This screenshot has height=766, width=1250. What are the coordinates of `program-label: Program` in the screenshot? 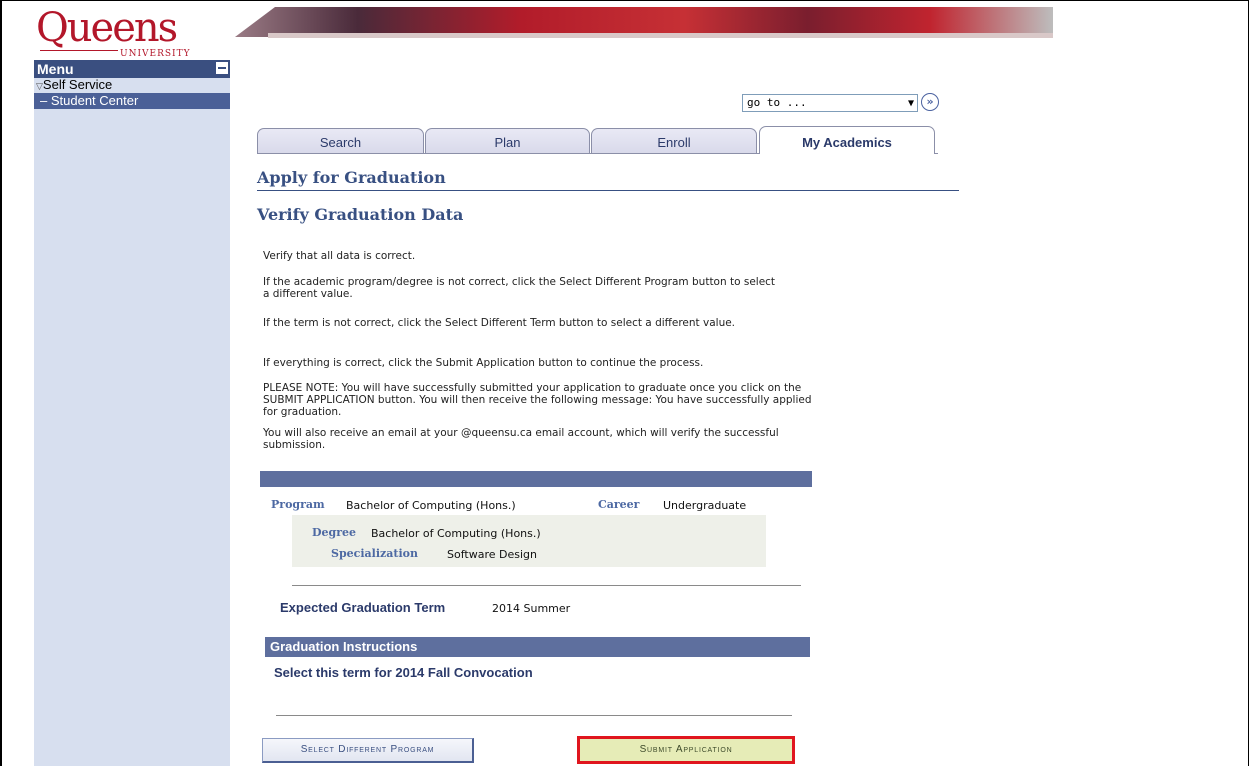 It's located at (298, 504).